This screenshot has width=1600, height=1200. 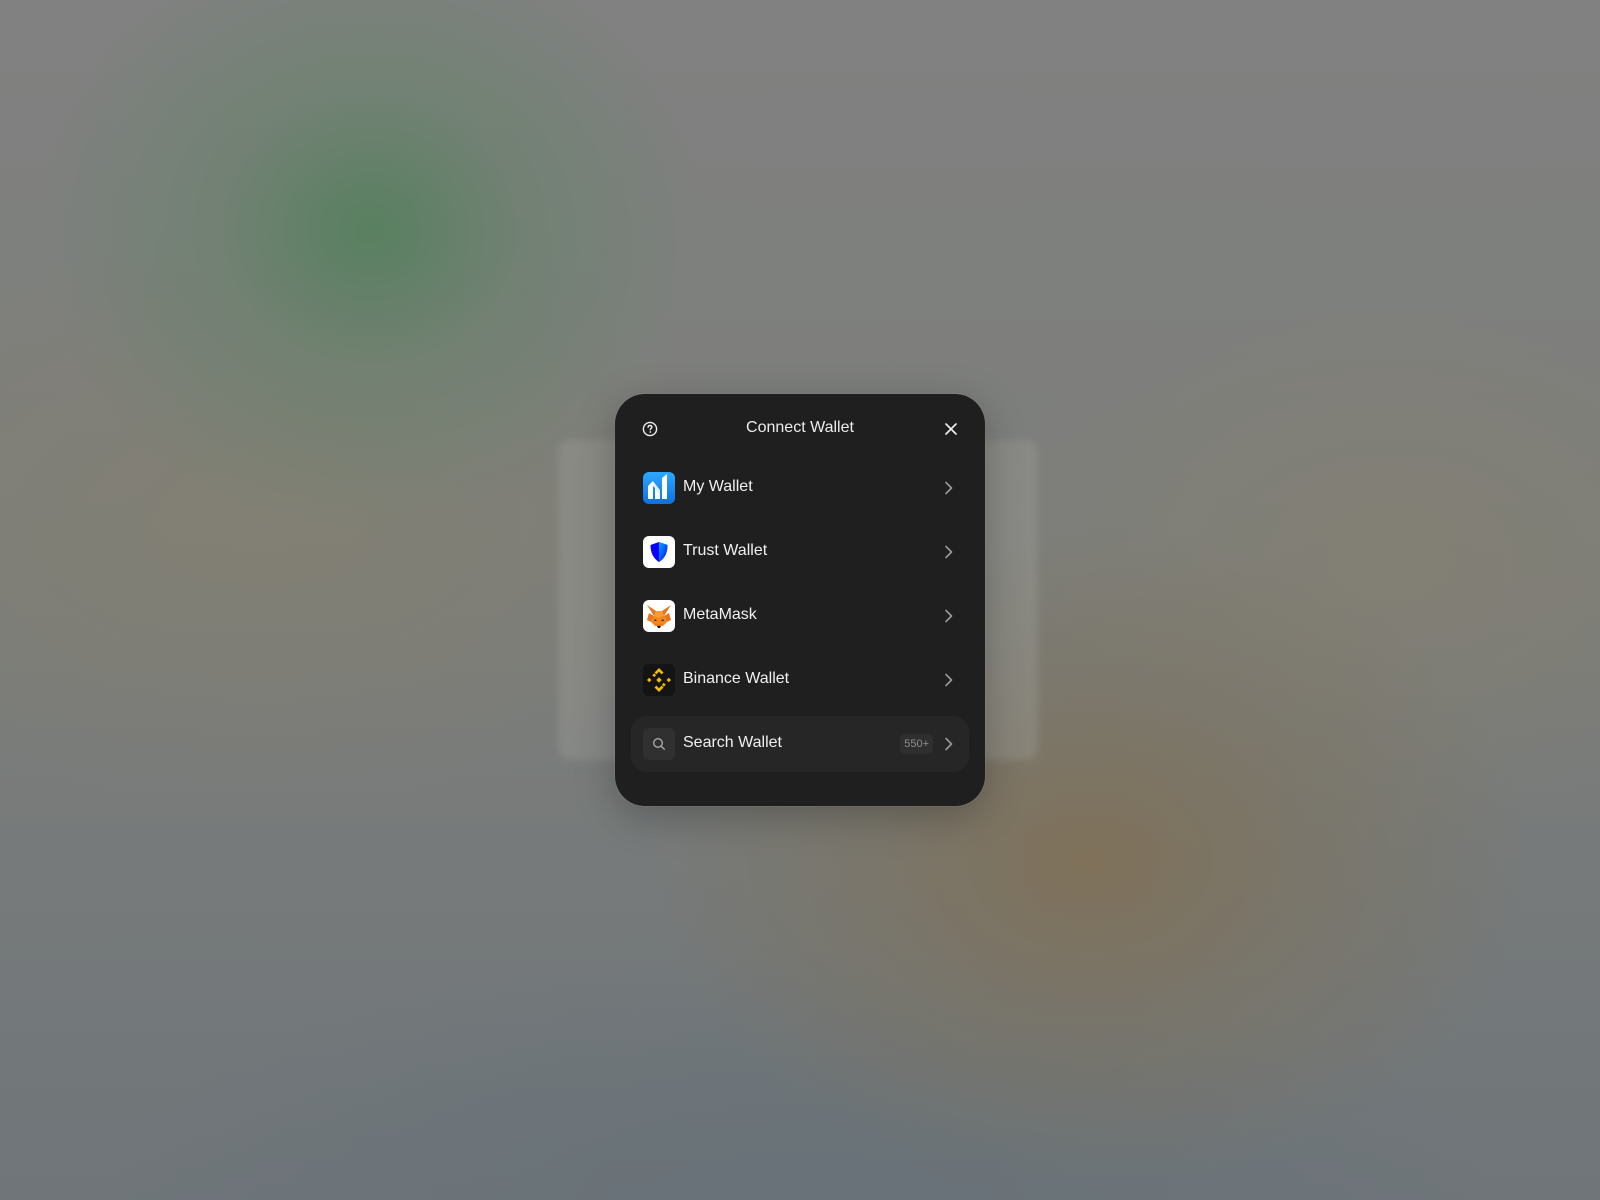 I want to click on search-wallet-label: Search Wallet, so click(x=732, y=742).